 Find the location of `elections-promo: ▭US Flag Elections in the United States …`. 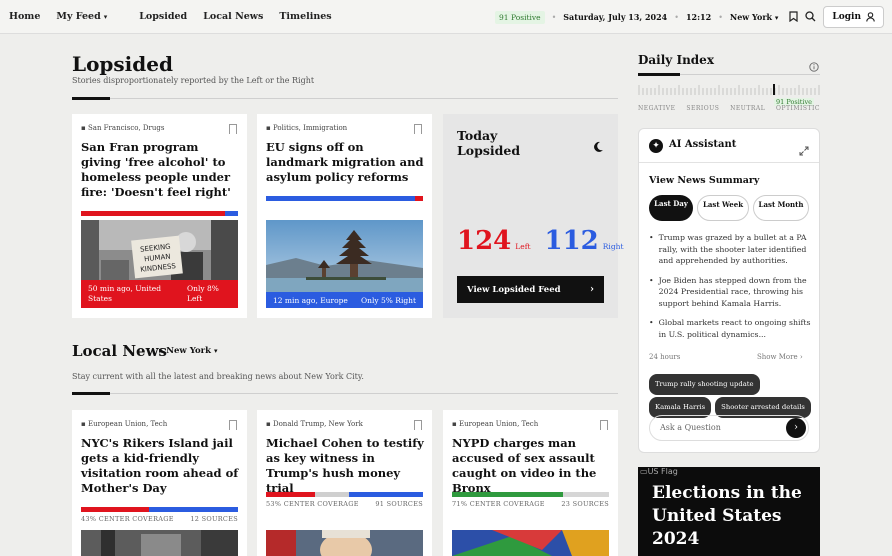

elections-promo: ▭US Flag Elections in the United States … is located at coordinates (729, 511).